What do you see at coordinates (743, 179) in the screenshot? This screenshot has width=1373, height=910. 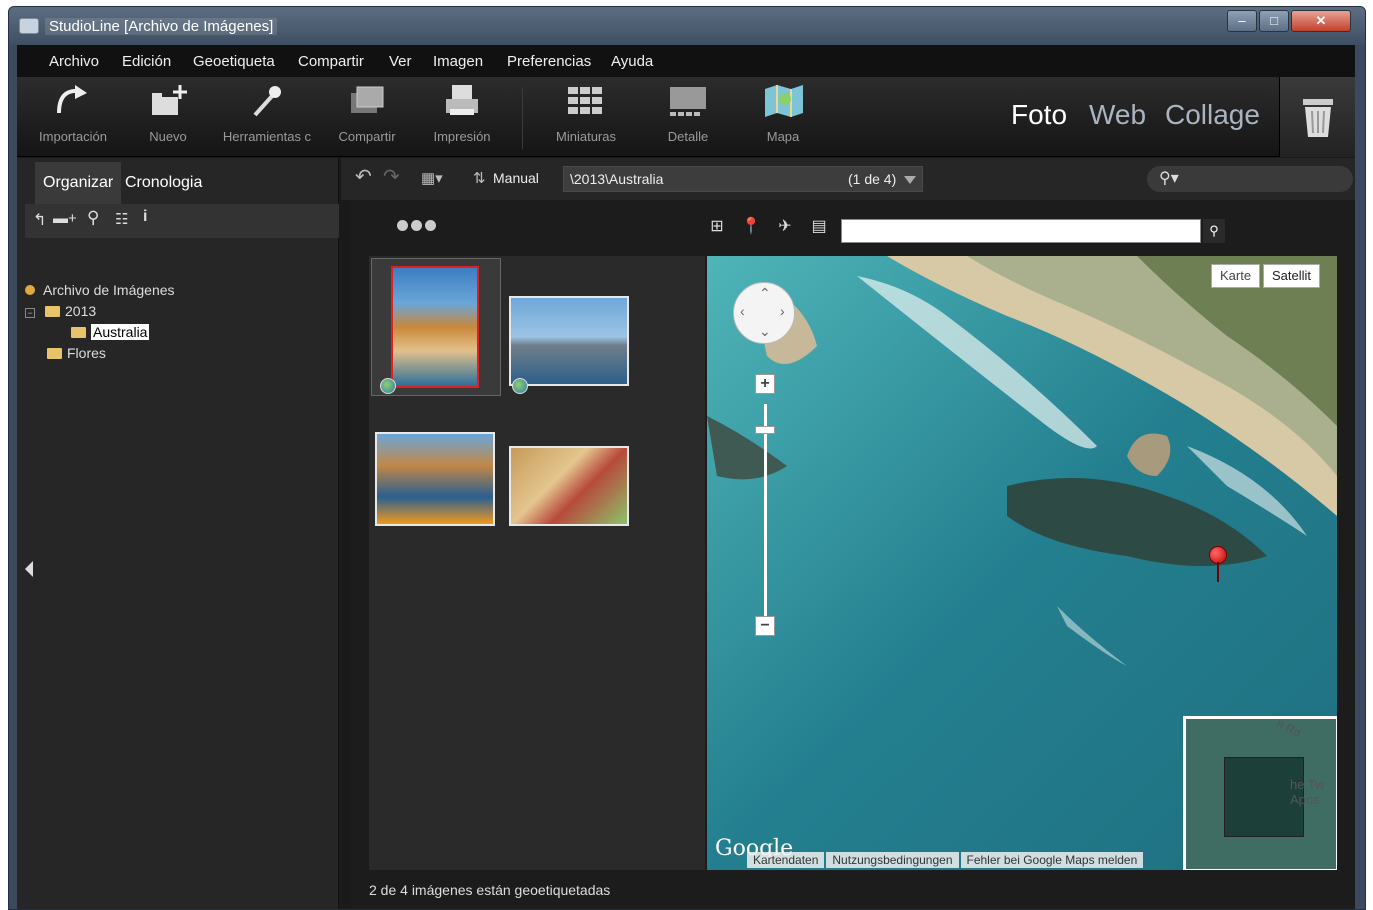 I see `path-combo: \2013\Australia (1 de 4)` at bounding box center [743, 179].